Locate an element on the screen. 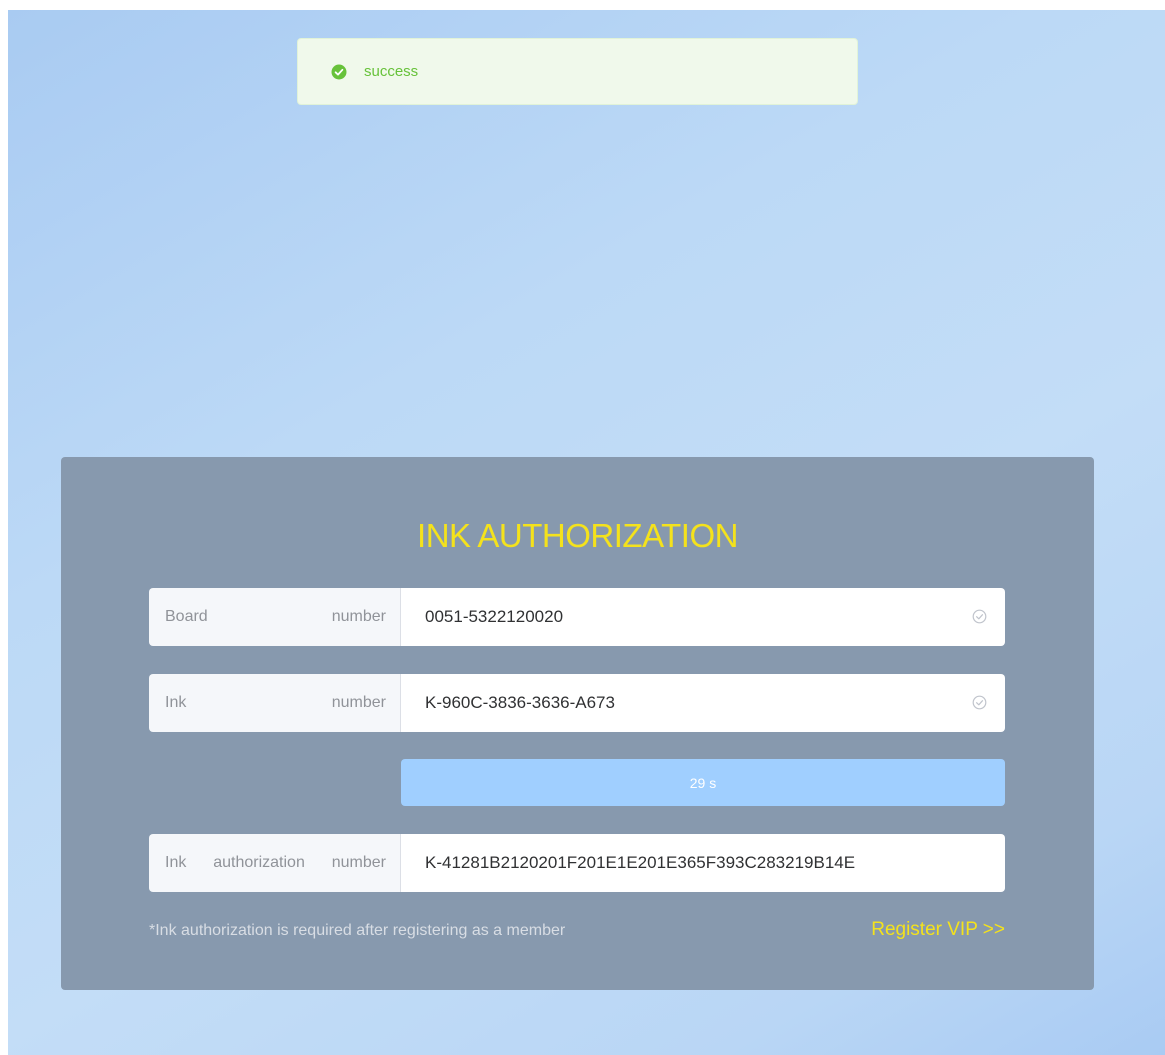 The image size is (1165, 1055). board-number-field: Board number 0051-5322120020 is located at coordinates (577, 617).